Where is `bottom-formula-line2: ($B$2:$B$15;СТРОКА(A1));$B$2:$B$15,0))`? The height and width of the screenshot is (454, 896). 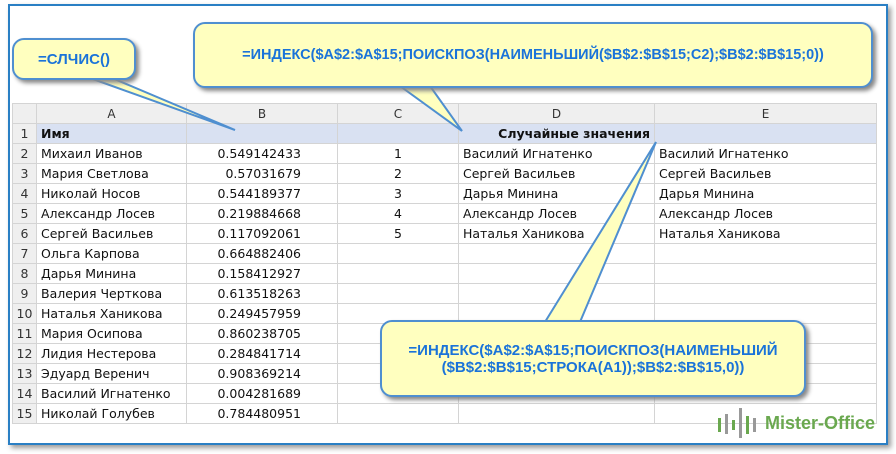 bottom-formula-line2: ($B$2:$B$15;СТРОКА(A1));$B$2:$B$15,0)) is located at coordinates (593, 367).